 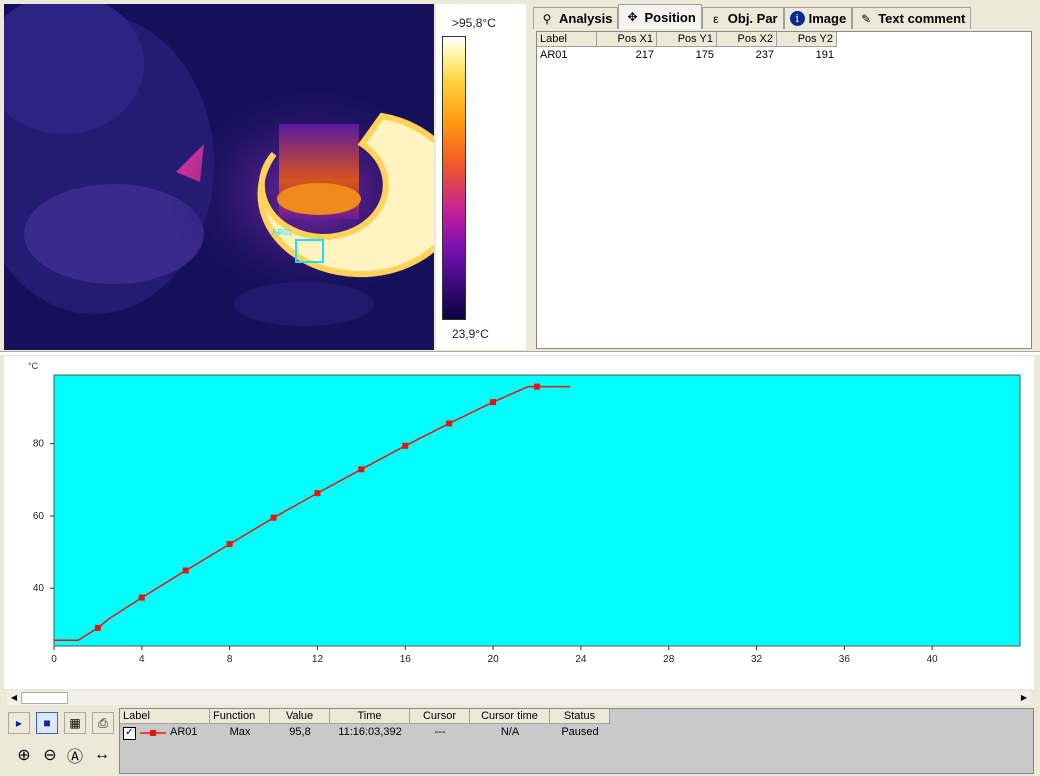 I want to click on column-header: Function, so click(x=240, y=716).